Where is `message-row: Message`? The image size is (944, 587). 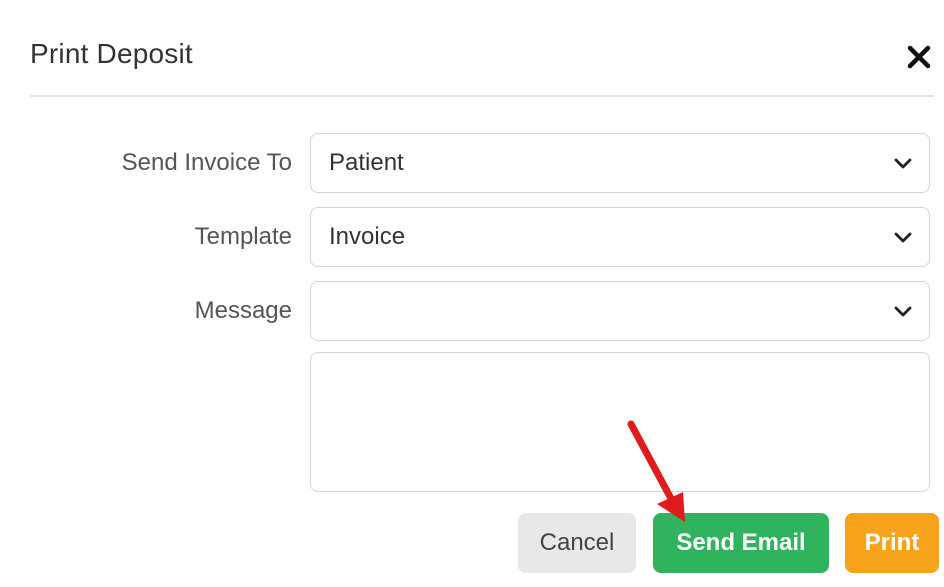 message-row: Message is located at coordinates (472, 312).